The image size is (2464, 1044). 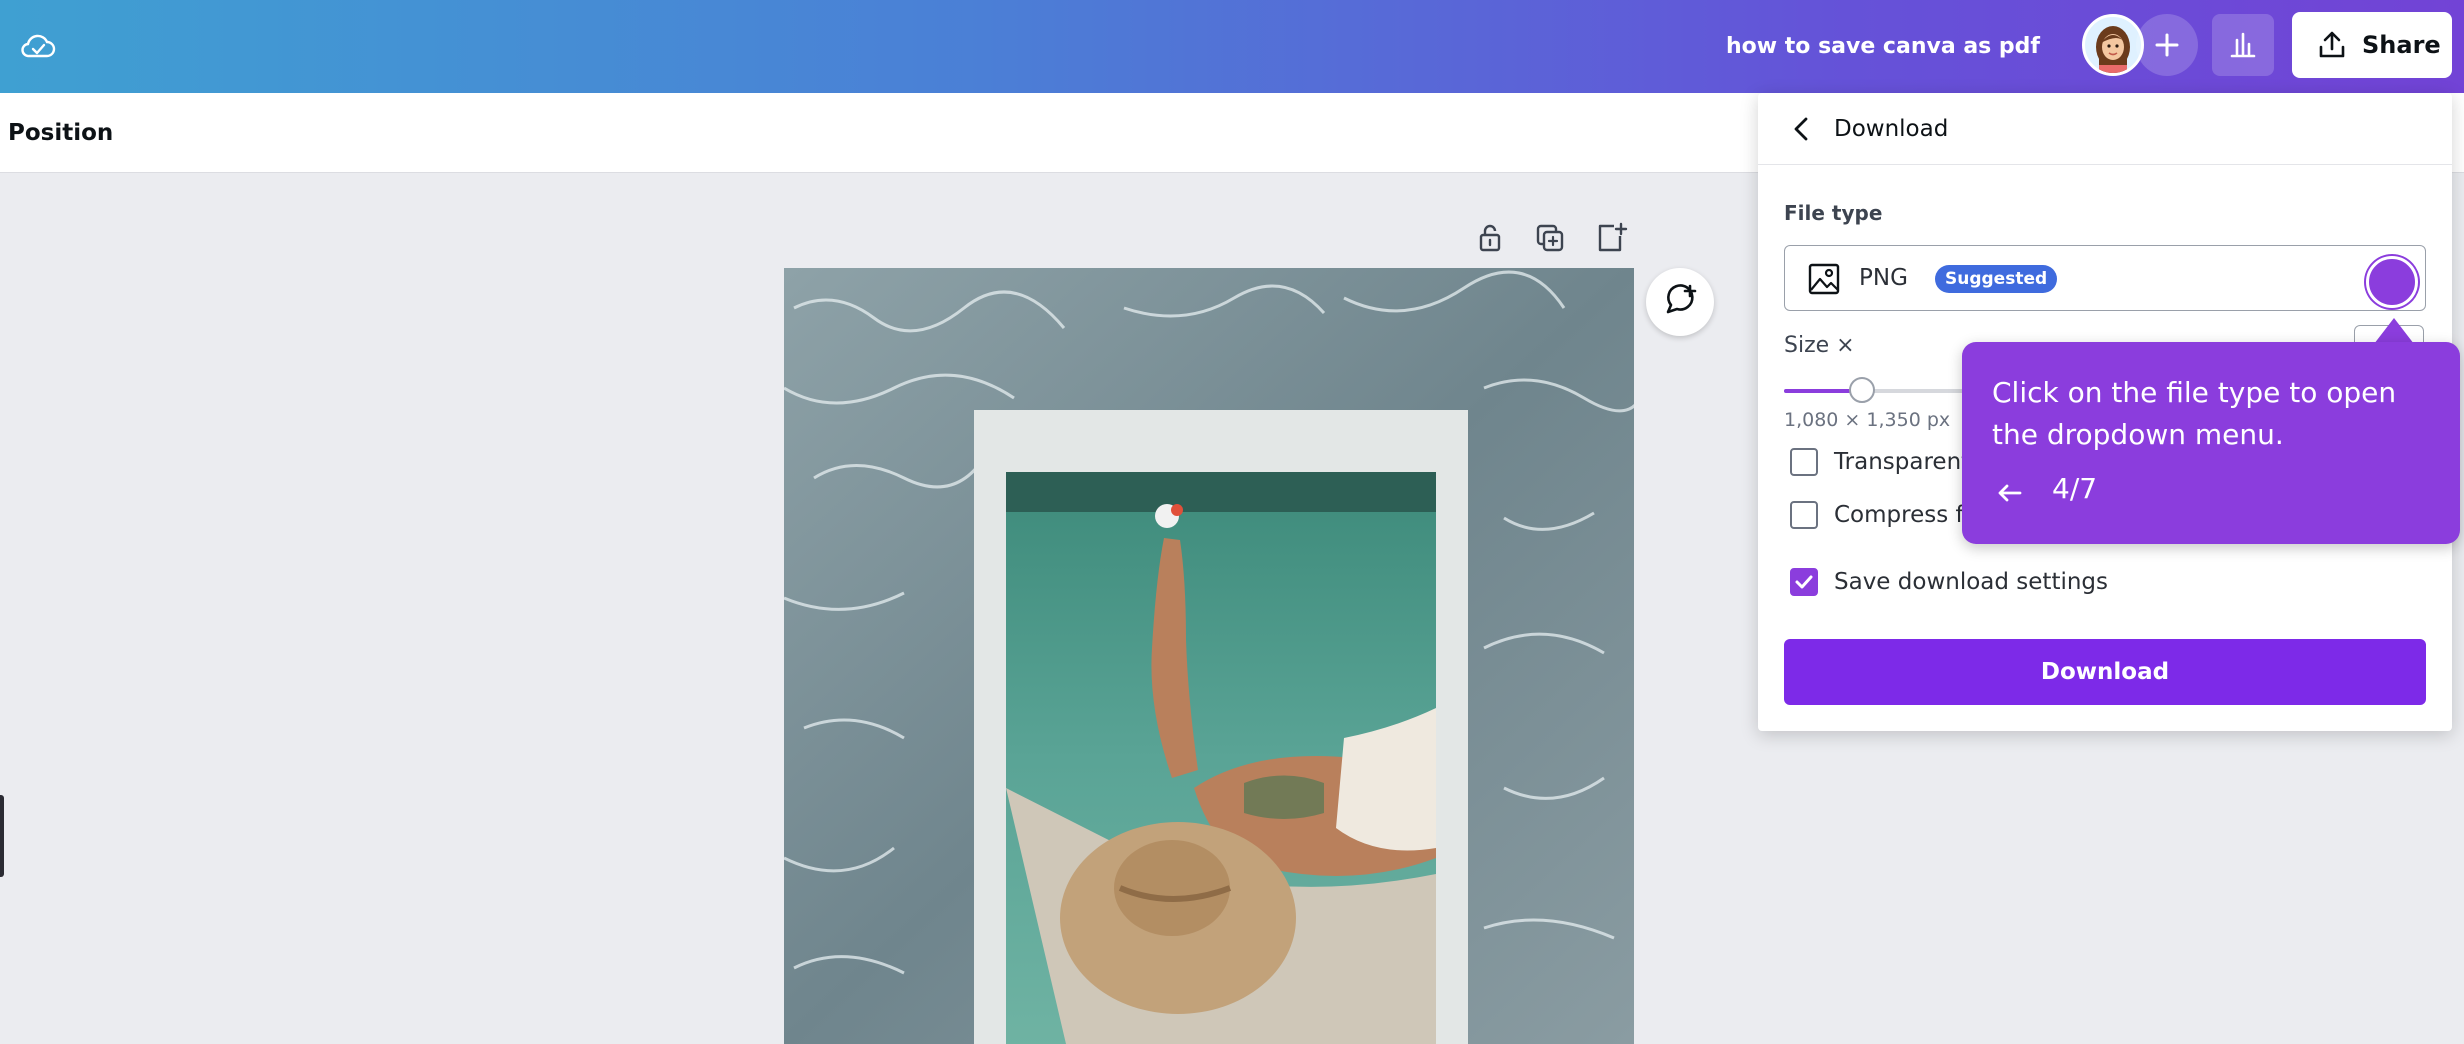 I want to click on file-type-value: PNG, so click(x=1883, y=278).